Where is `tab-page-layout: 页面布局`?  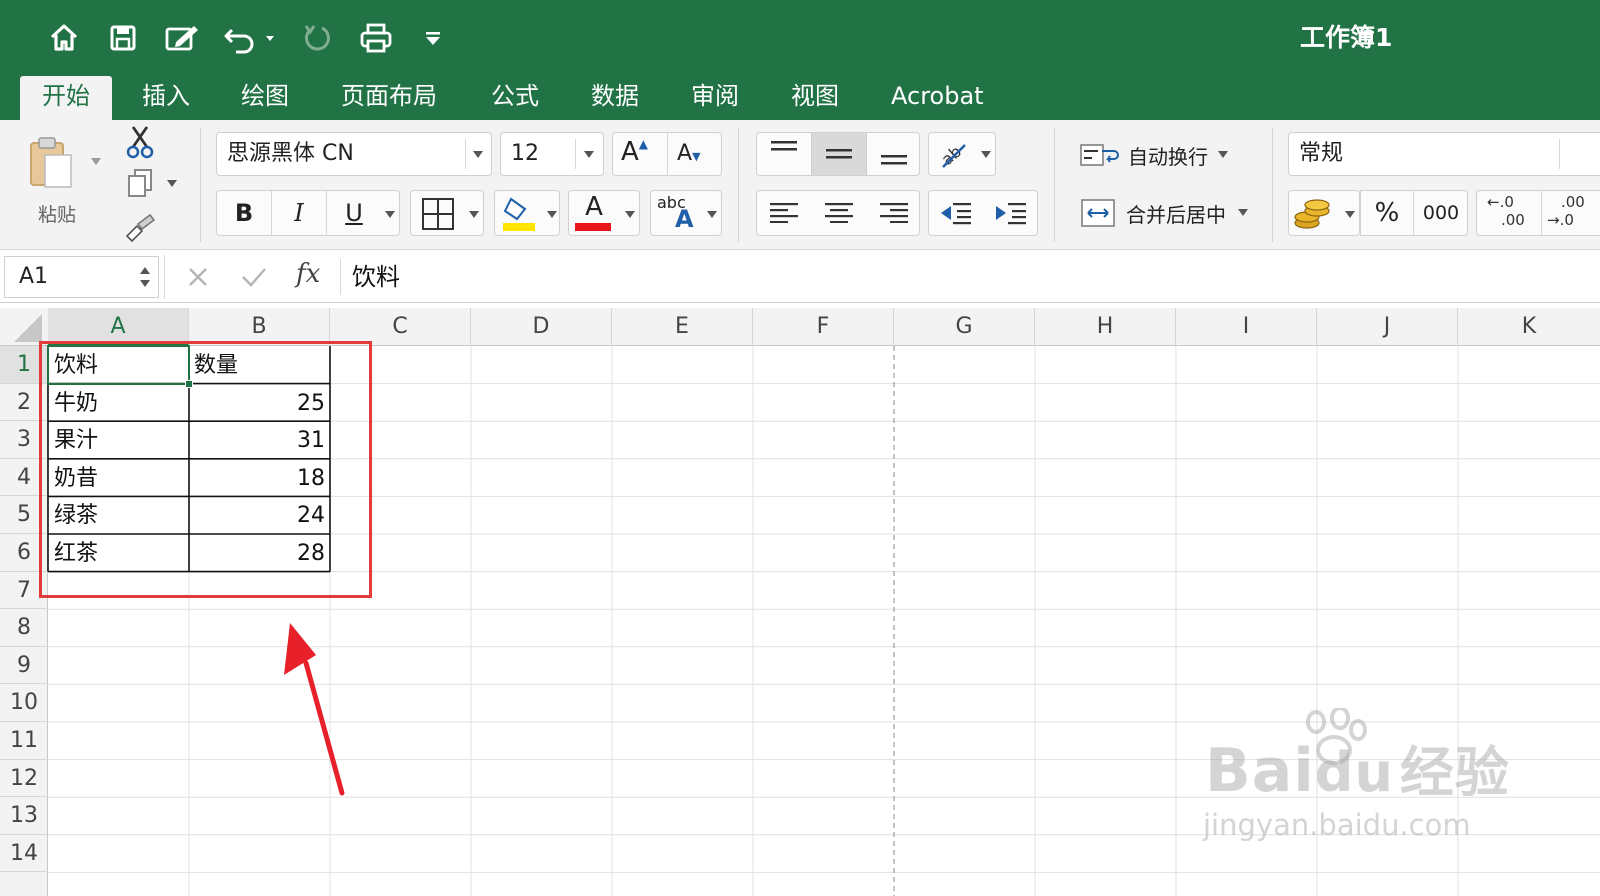 tab-page-layout: 页面布局 is located at coordinates (389, 98).